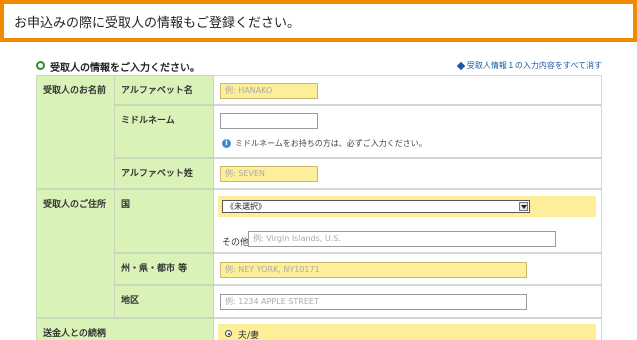  I want to click on country-label: 国, so click(126, 205).